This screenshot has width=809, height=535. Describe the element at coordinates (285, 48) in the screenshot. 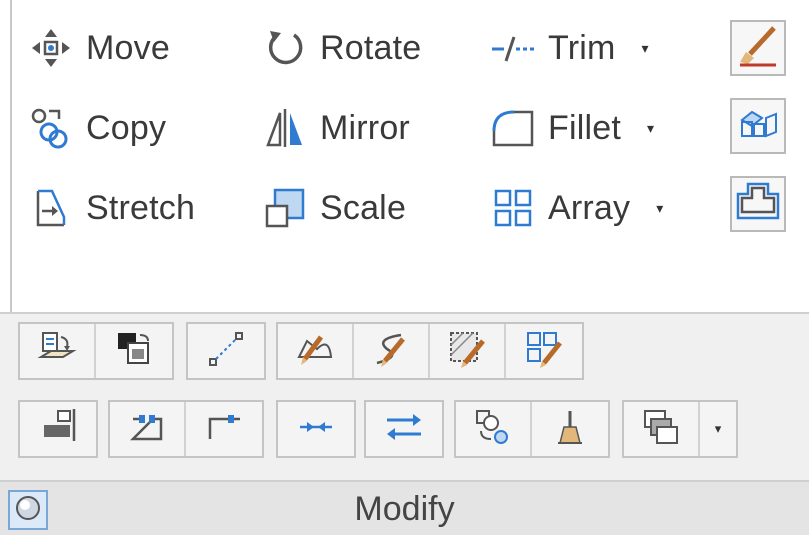

I see `rotate-icon` at that location.